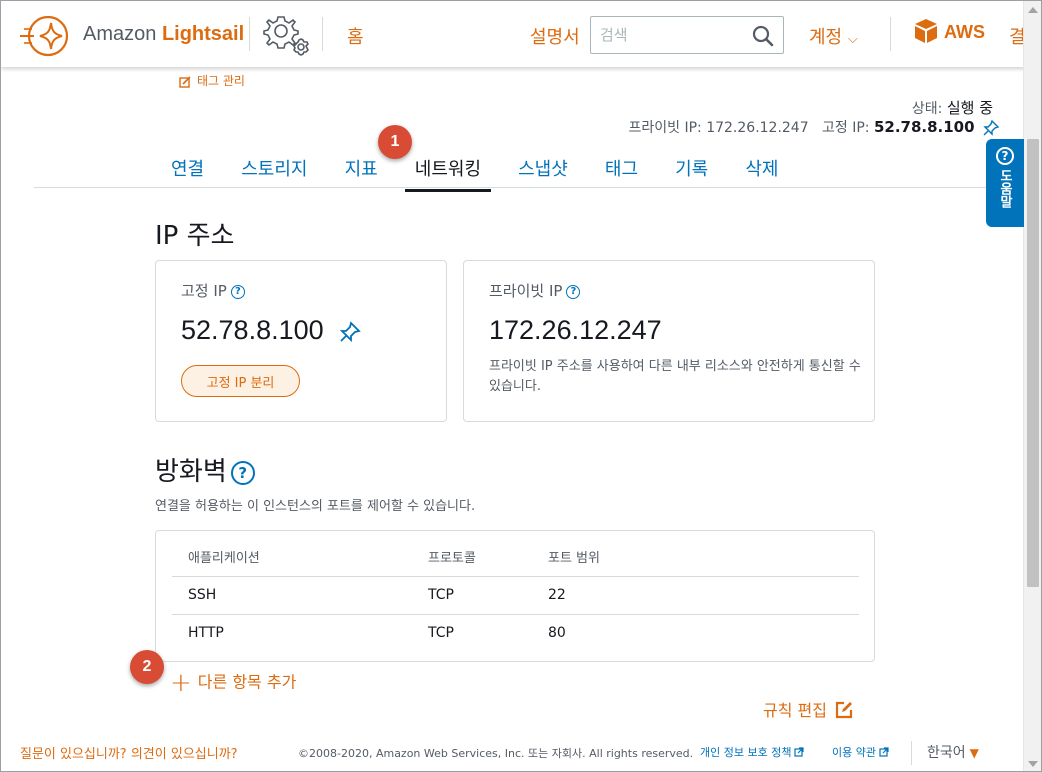  What do you see at coordinates (361, 170) in the screenshot?
I see `tab-metrics: 지표` at bounding box center [361, 170].